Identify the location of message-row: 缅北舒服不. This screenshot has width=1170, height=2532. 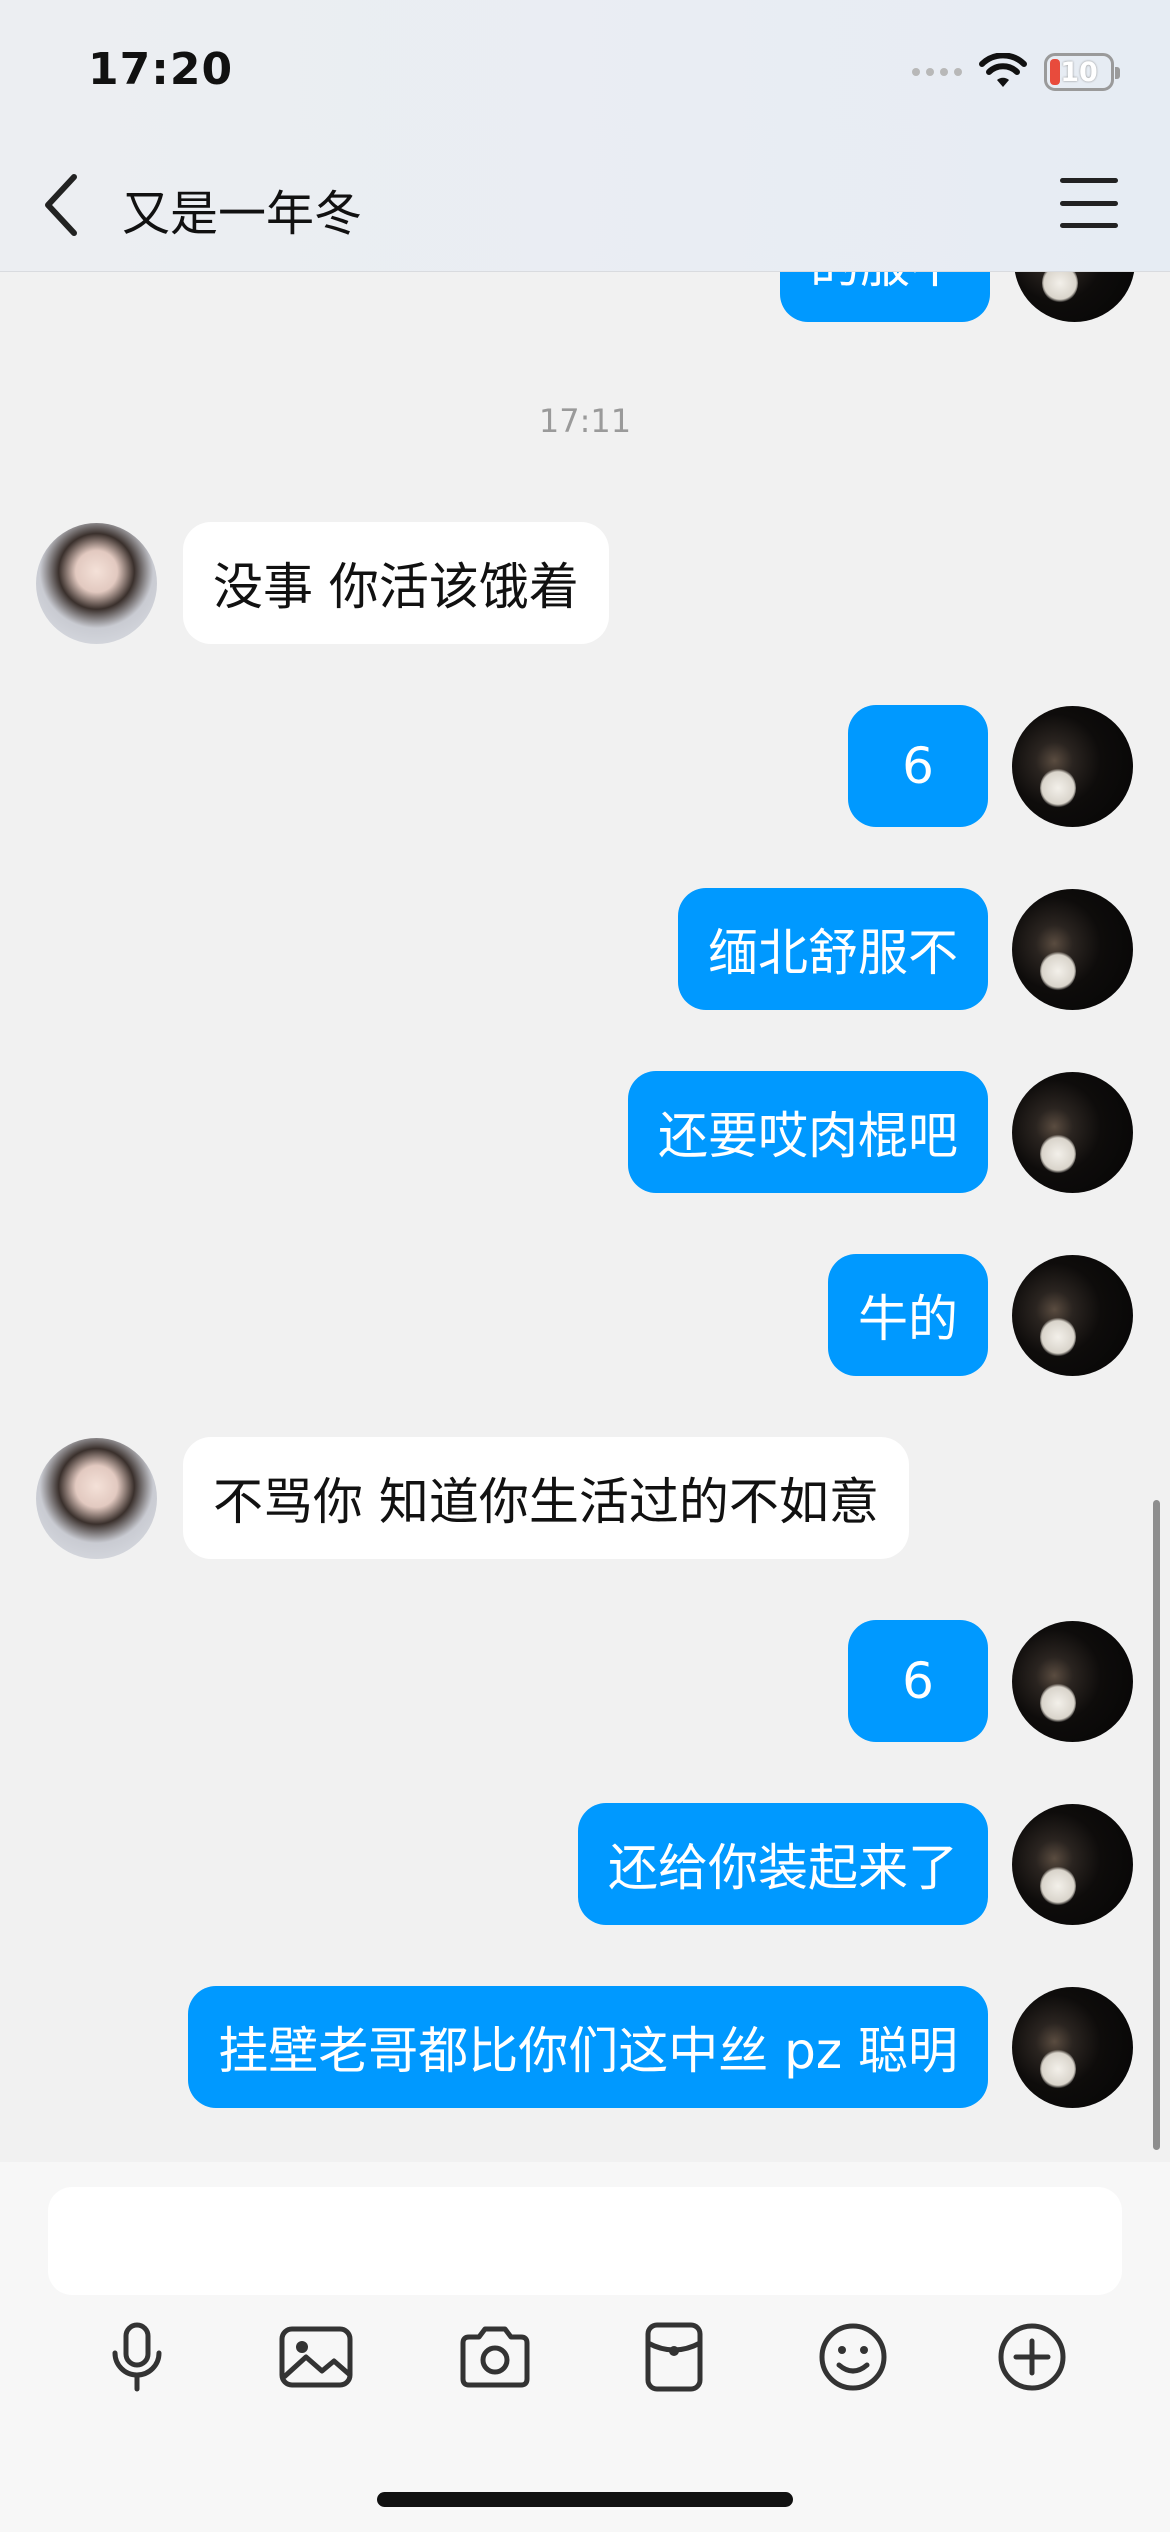
(905, 949).